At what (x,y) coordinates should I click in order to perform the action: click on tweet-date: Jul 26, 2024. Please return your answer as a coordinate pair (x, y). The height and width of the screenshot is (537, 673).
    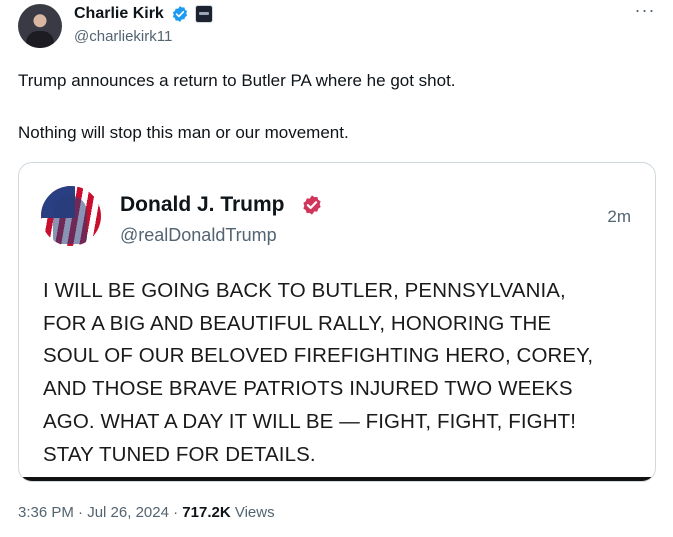
    Looking at the image, I should click on (128, 512).